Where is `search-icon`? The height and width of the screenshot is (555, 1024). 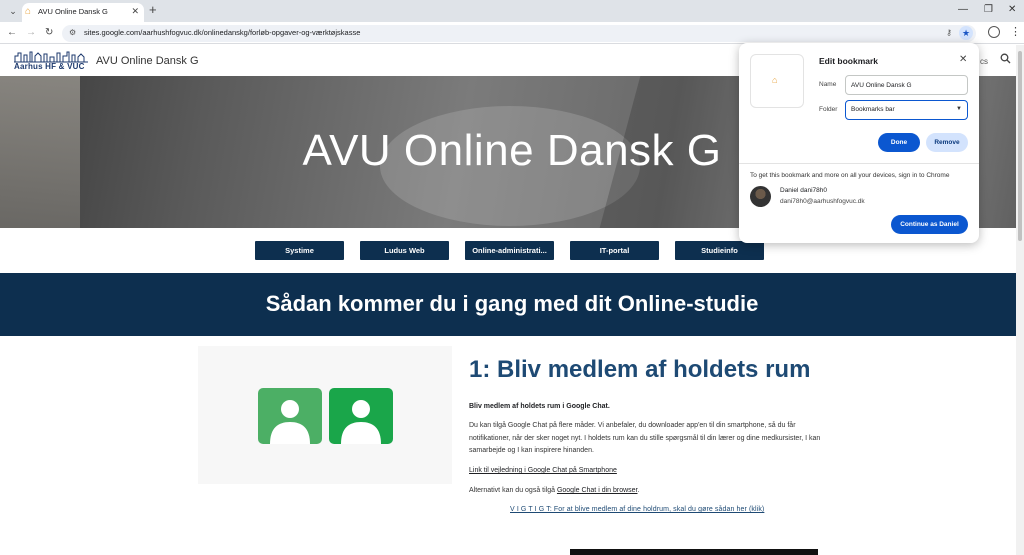 search-icon is located at coordinates (1005, 58).